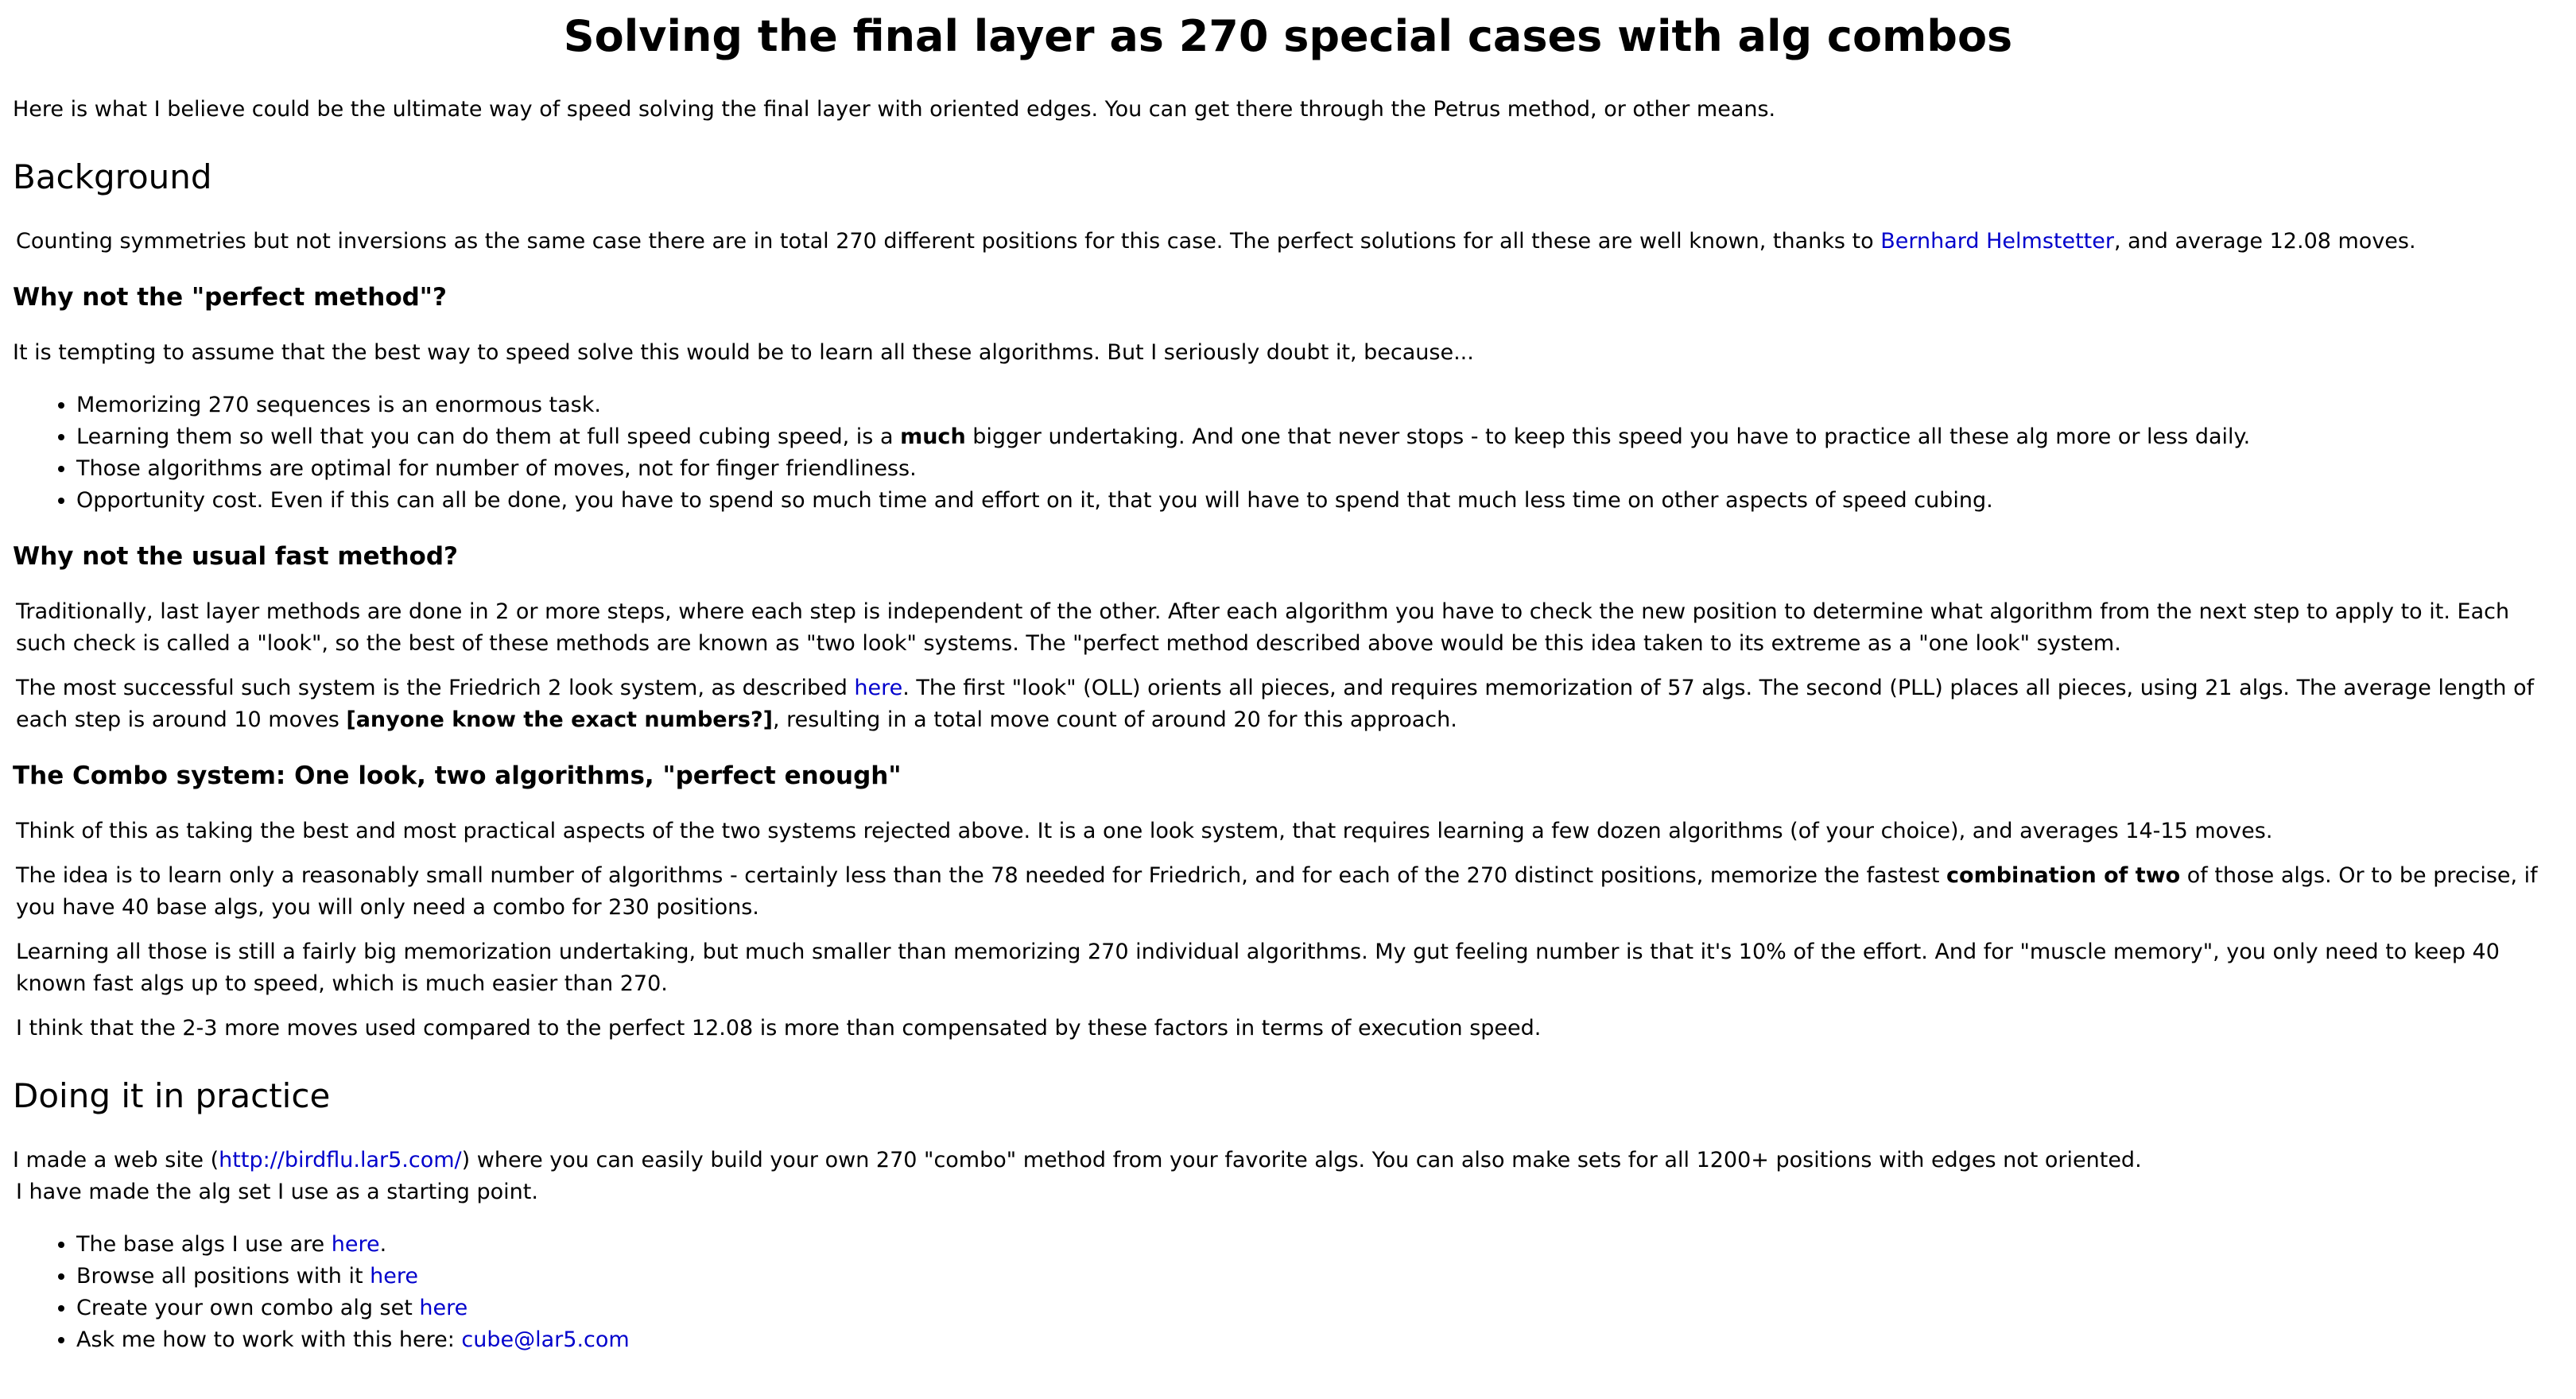 This screenshot has height=1399, width=2576. I want to click on background-heading: Background, so click(113, 176).